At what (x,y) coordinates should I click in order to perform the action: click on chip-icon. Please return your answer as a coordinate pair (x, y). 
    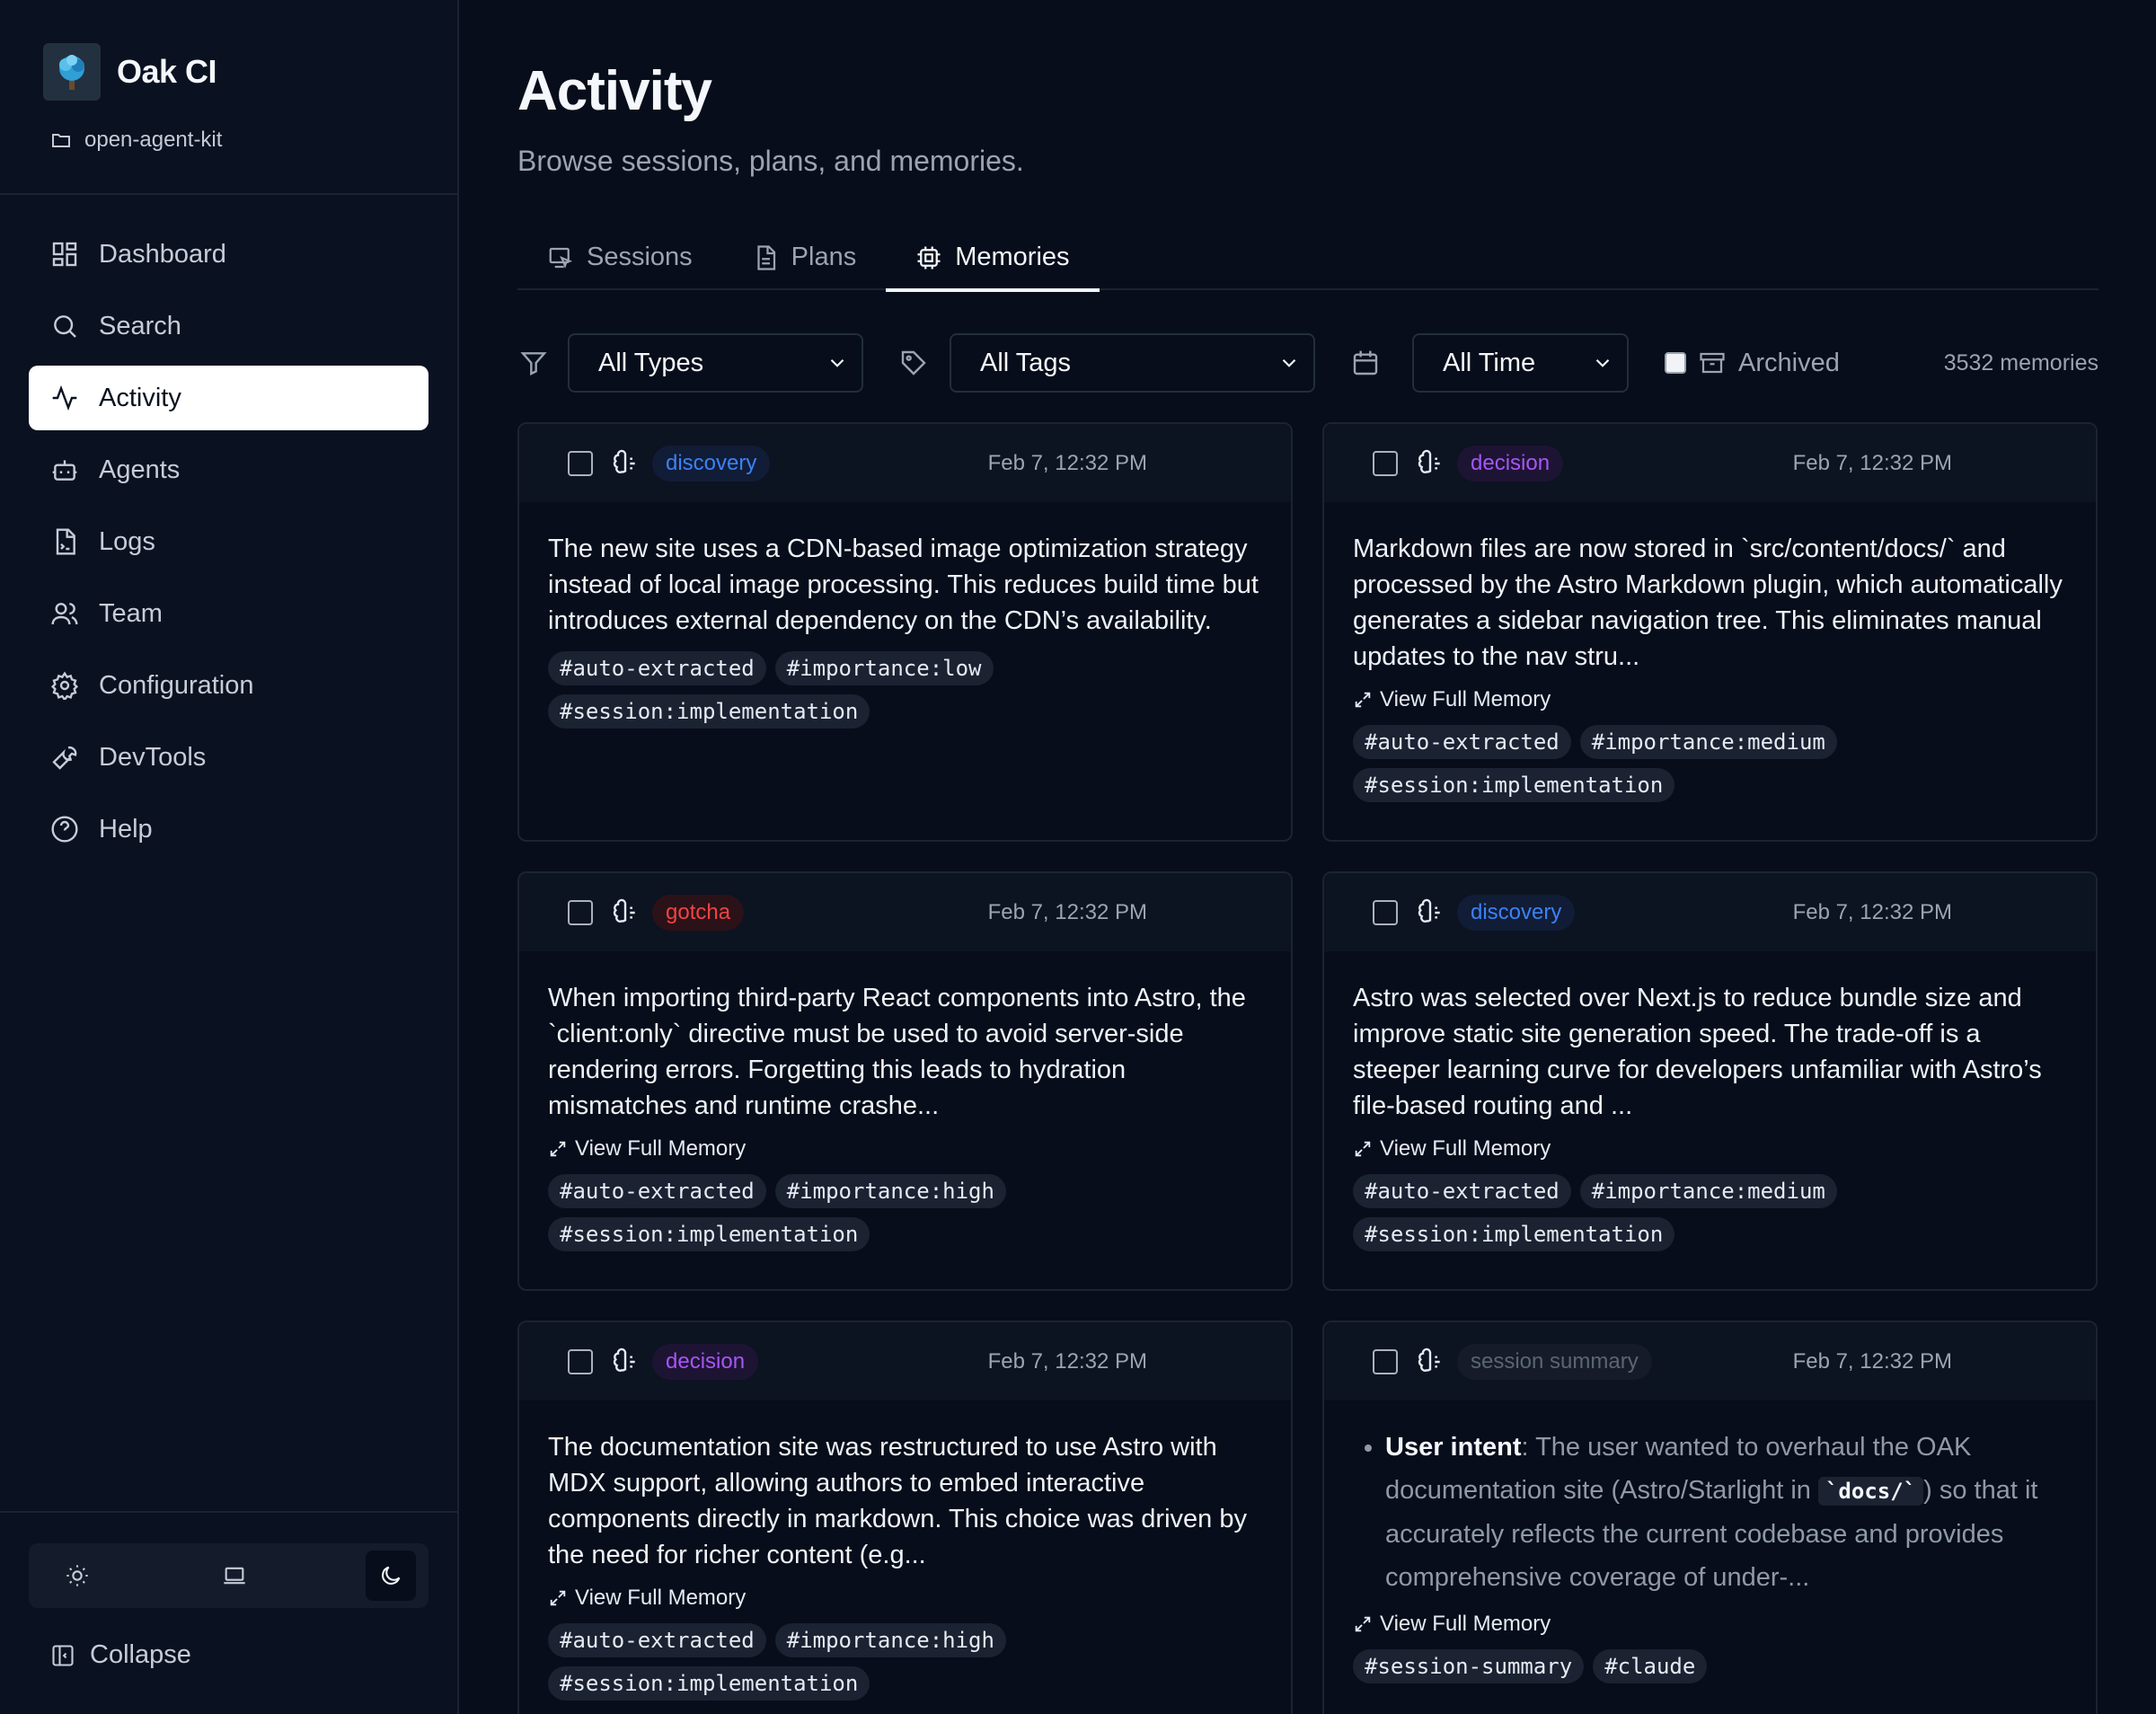
    Looking at the image, I should click on (929, 257).